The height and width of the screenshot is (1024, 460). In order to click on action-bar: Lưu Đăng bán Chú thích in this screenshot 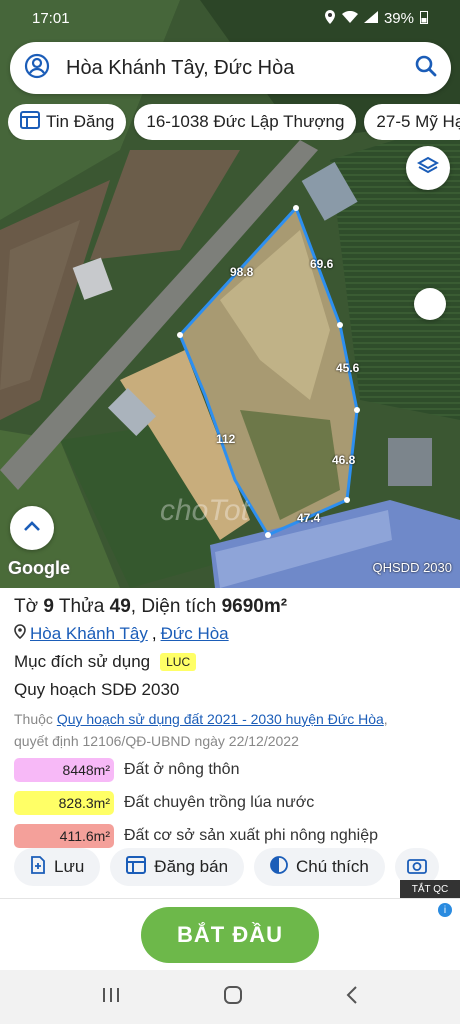, I will do `click(230, 869)`.